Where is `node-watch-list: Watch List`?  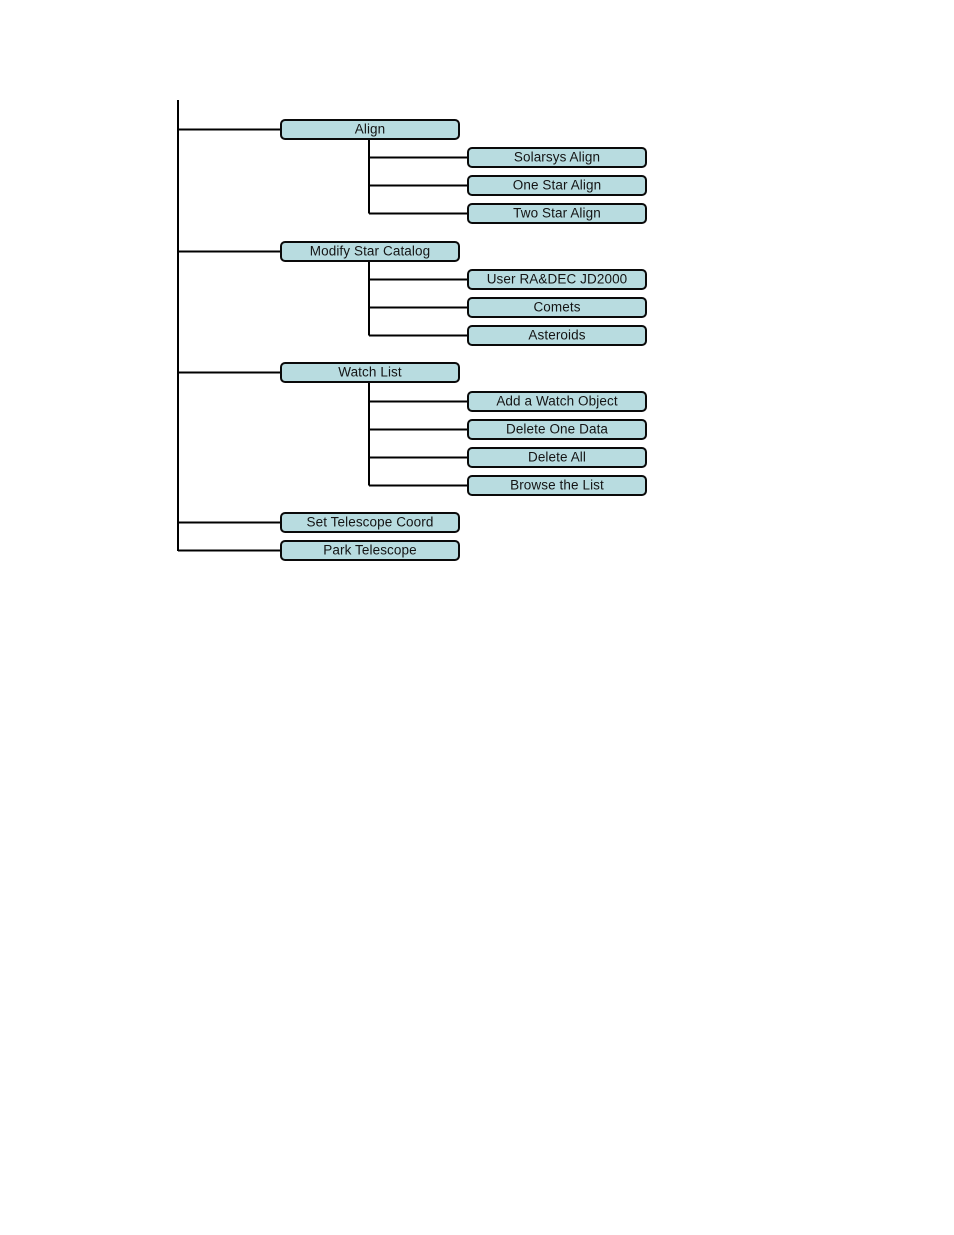
node-watch-list: Watch List is located at coordinates (370, 372).